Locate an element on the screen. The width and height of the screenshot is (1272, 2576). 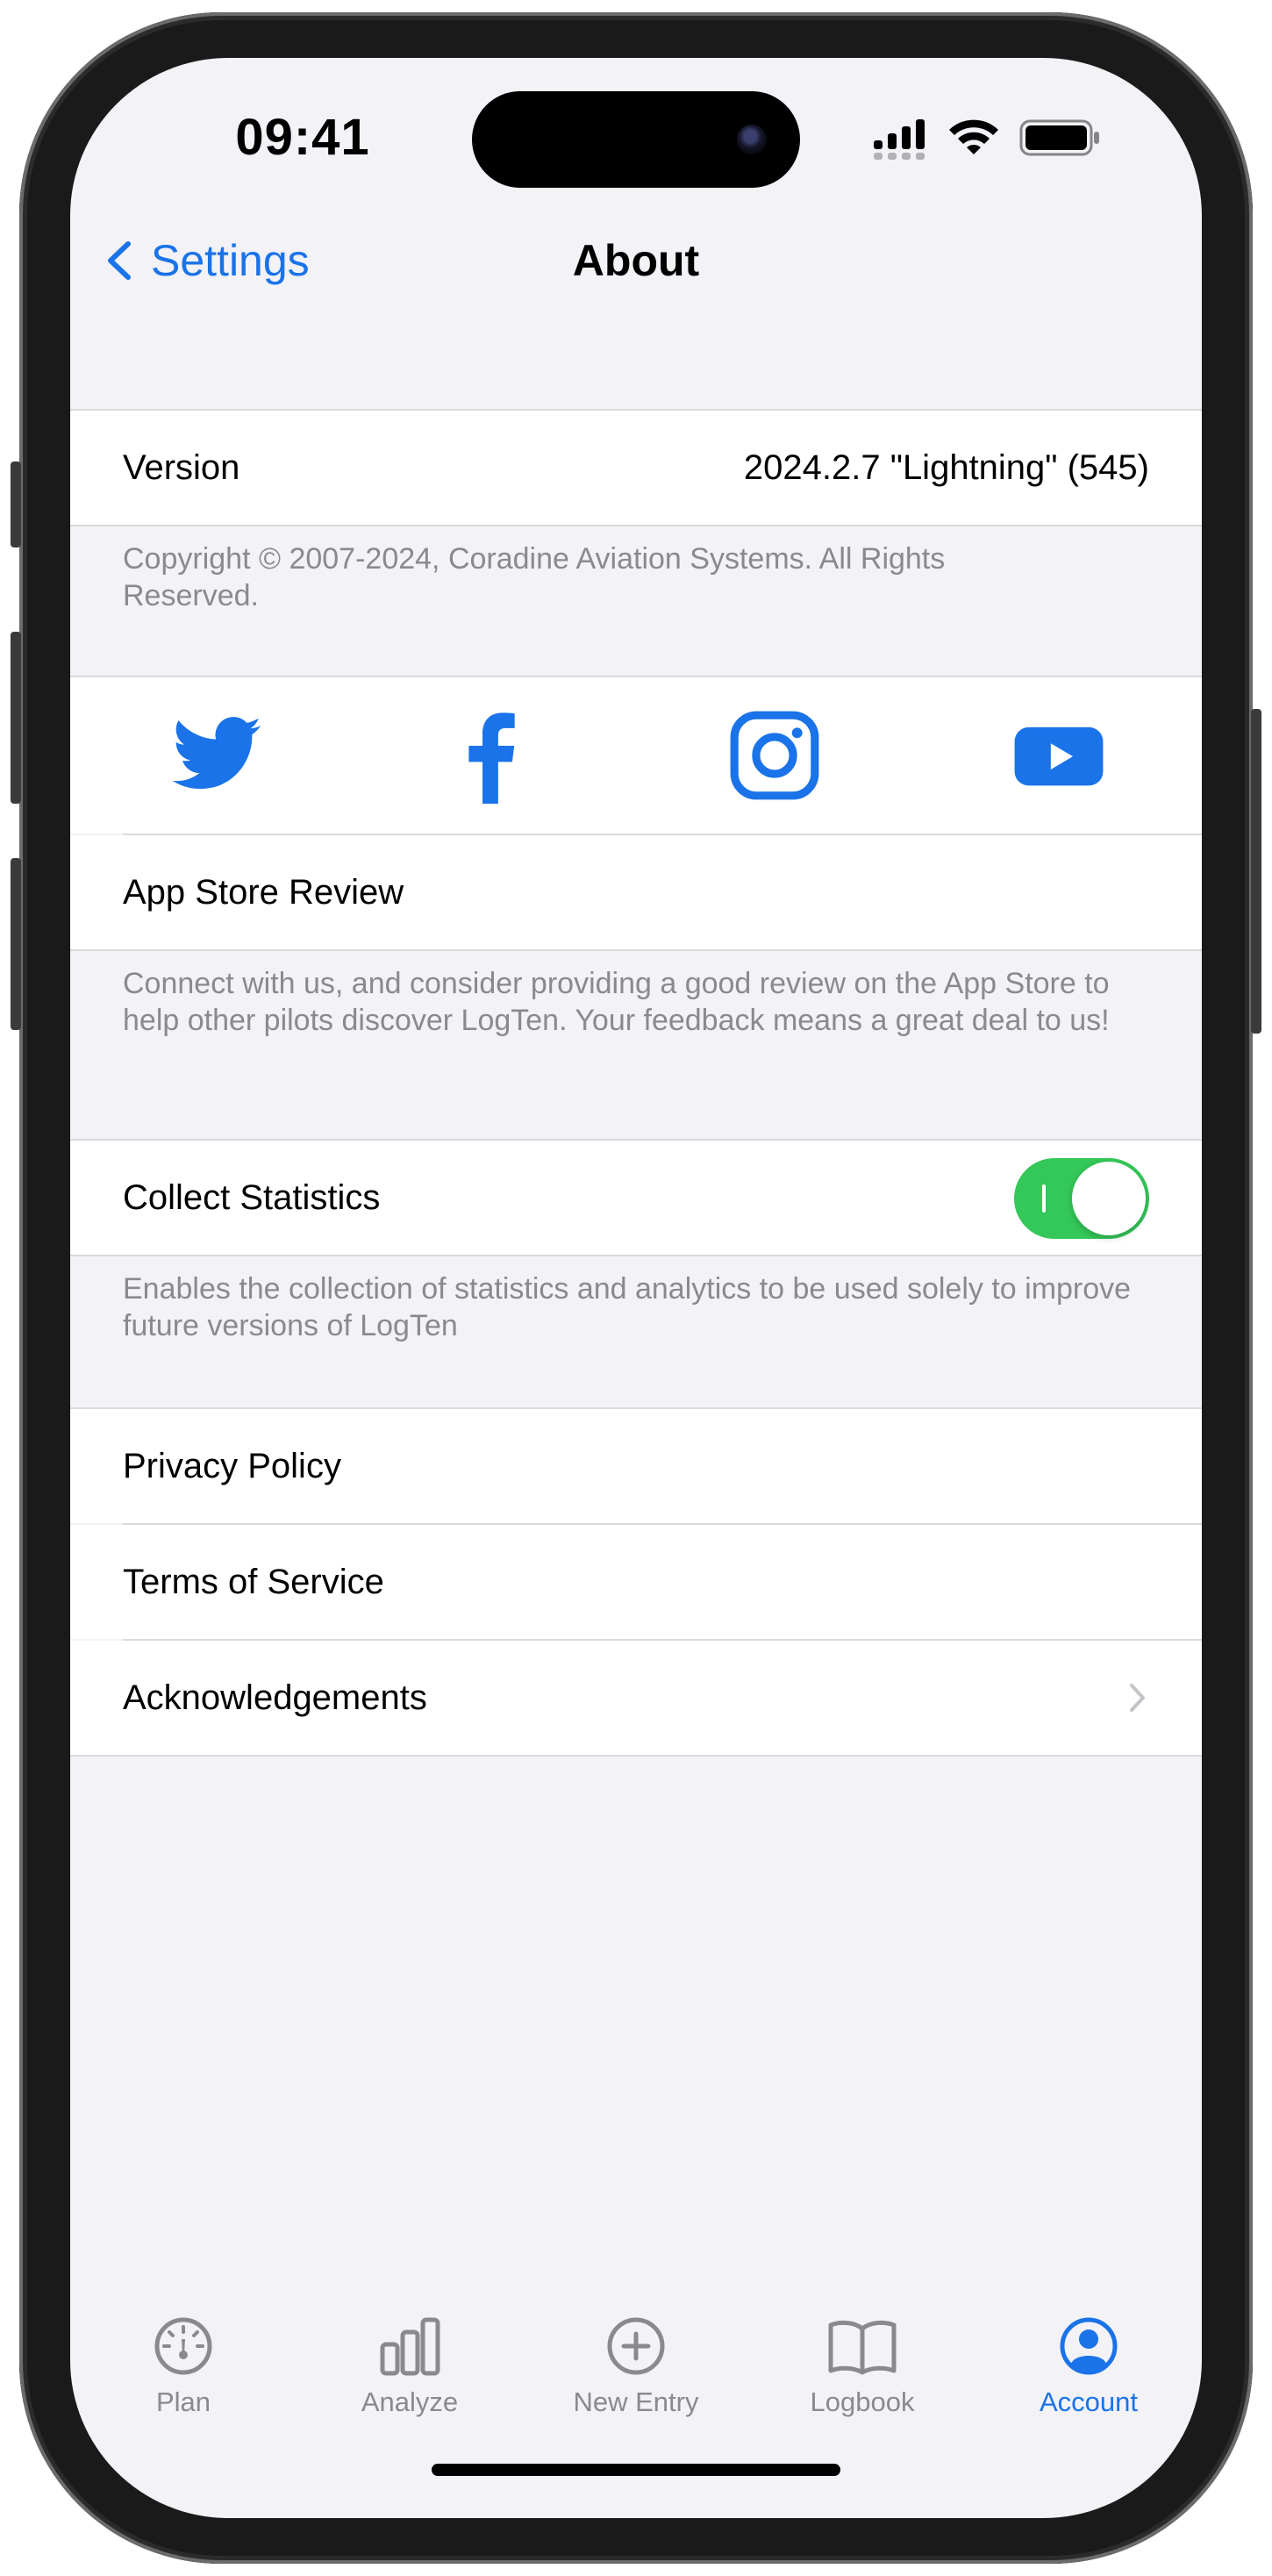
wifi-icon is located at coordinates (974, 138).